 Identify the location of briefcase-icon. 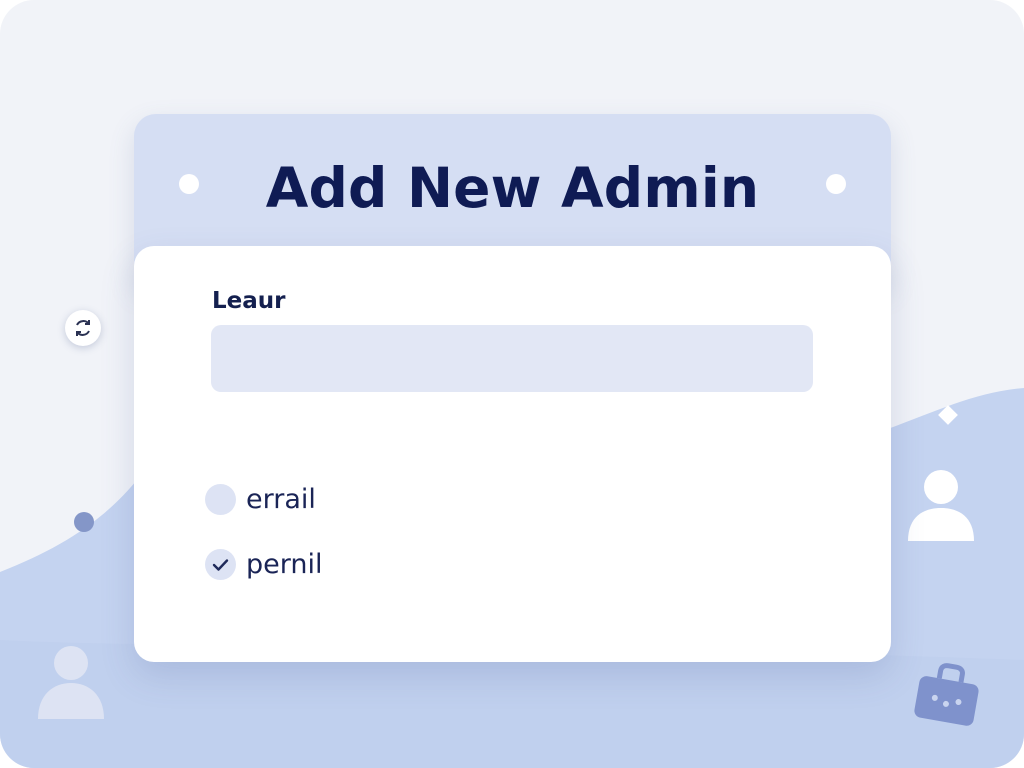
(946, 694).